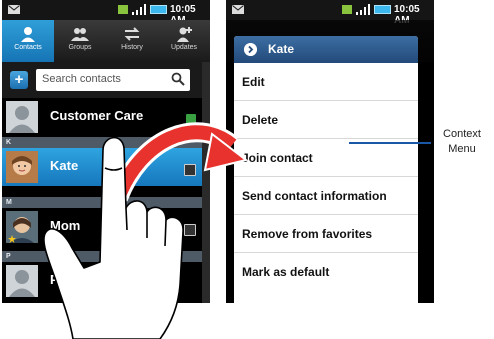  Describe the element at coordinates (102, 142) in the screenshot. I see `section-header: K` at that location.